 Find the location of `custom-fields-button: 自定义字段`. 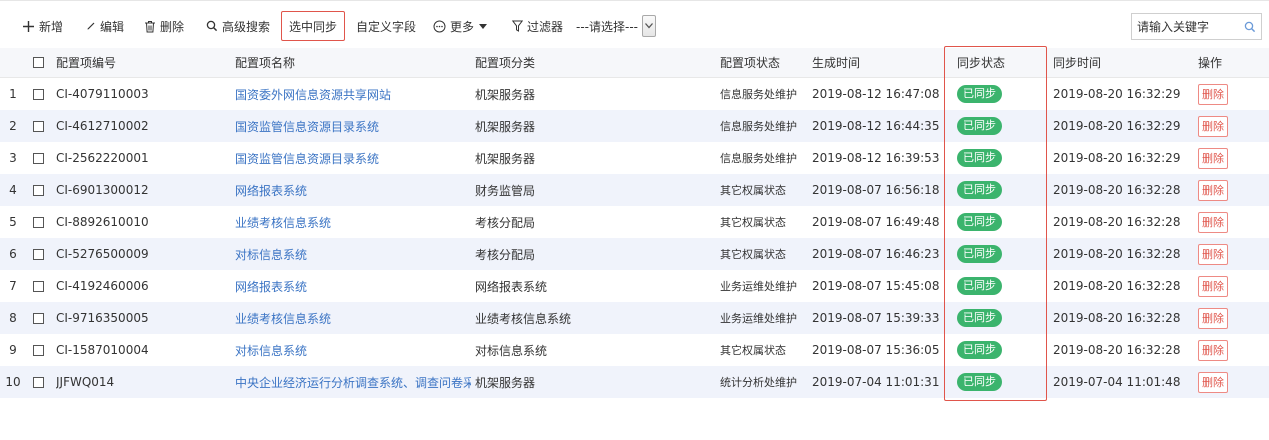

custom-fields-button: 自定义字段 is located at coordinates (386, 26).